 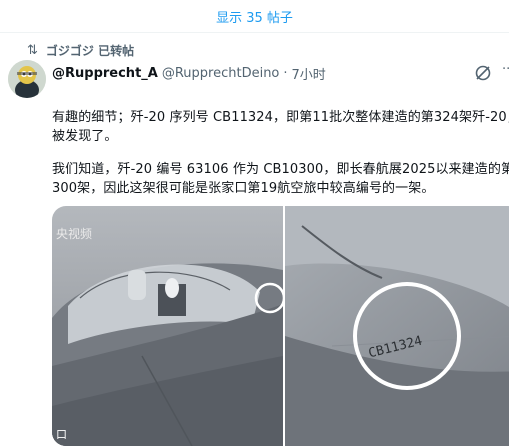 What do you see at coordinates (61, 434) in the screenshot?
I see `media-left-corner-mark: 口` at bounding box center [61, 434].